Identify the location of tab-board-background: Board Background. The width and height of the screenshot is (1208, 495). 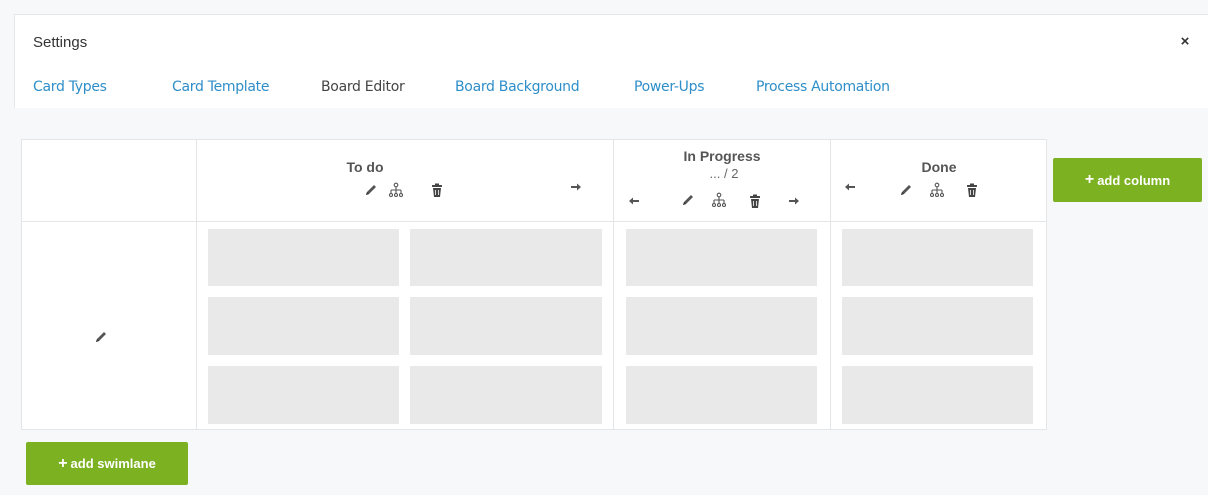
(517, 87).